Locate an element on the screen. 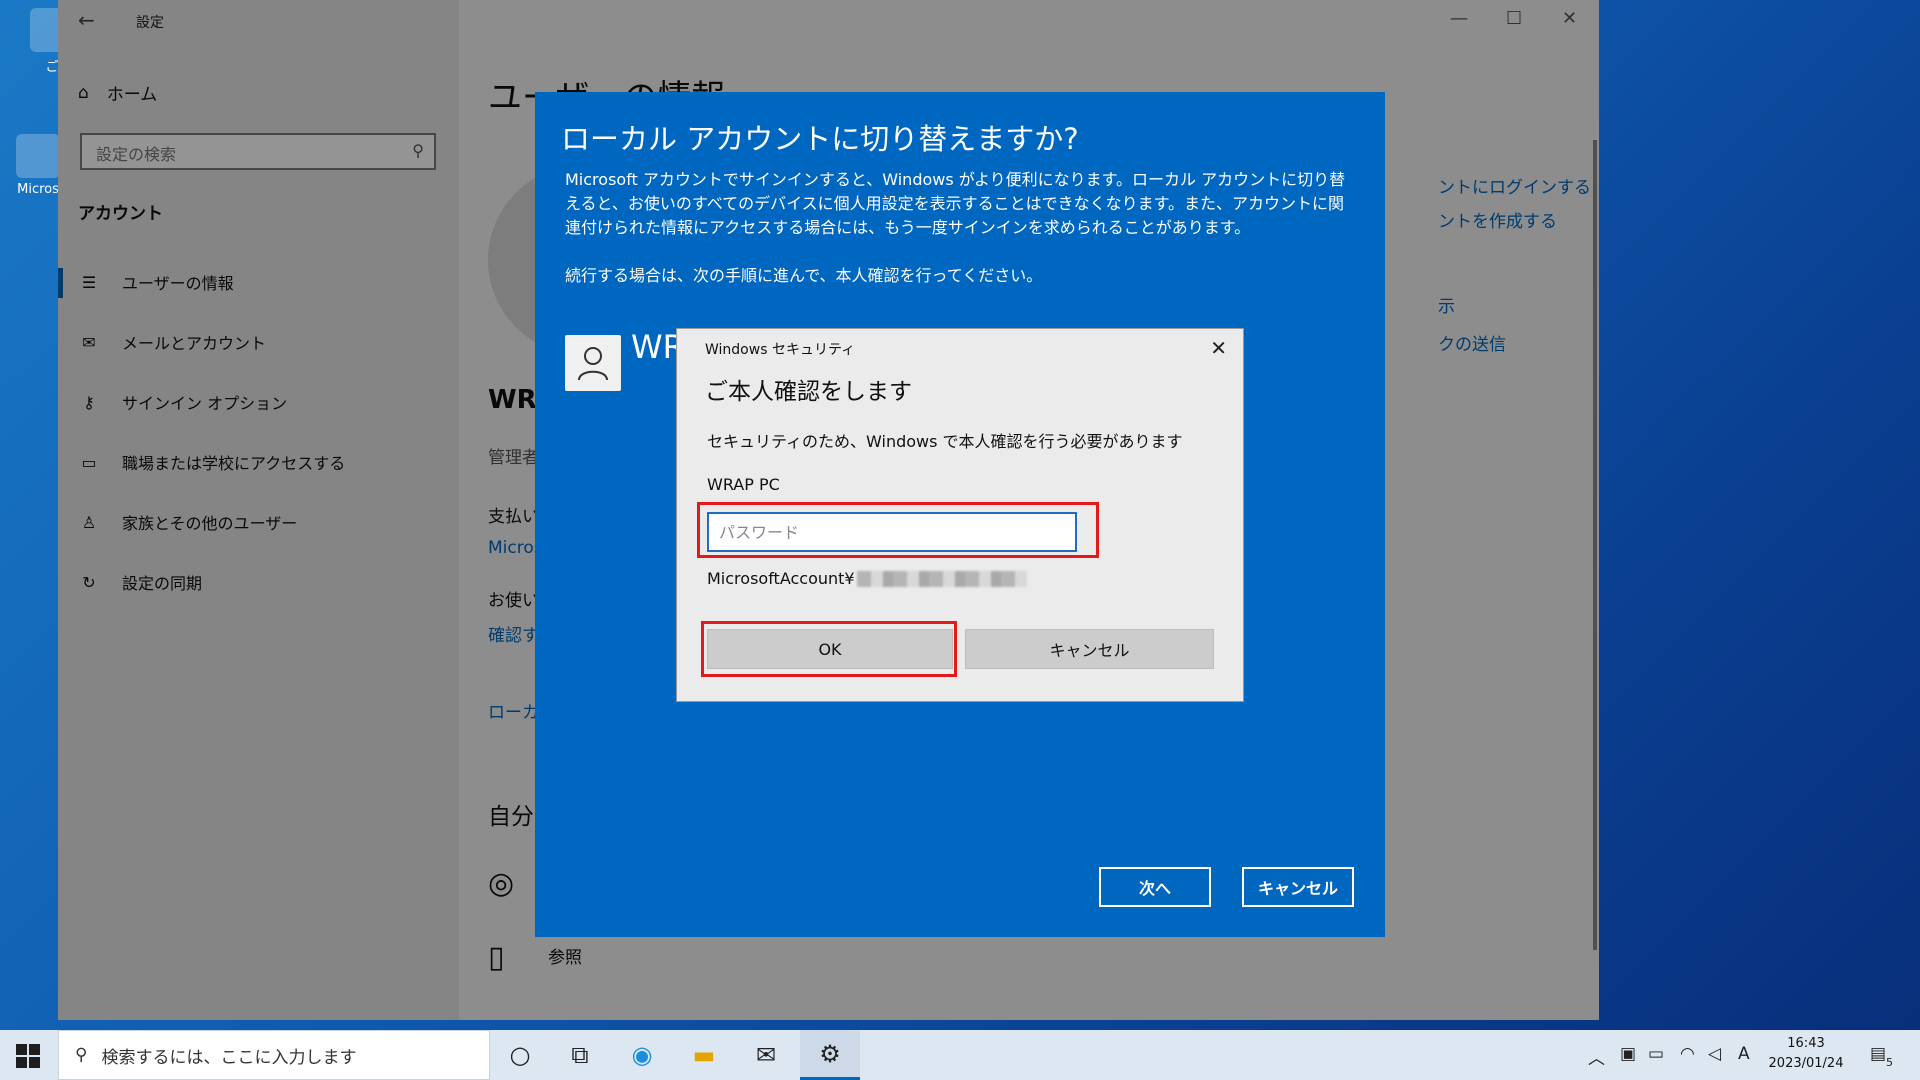 The width and height of the screenshot is (1920, 1080). user-avatar-icon is located at coordinates (593, 363).